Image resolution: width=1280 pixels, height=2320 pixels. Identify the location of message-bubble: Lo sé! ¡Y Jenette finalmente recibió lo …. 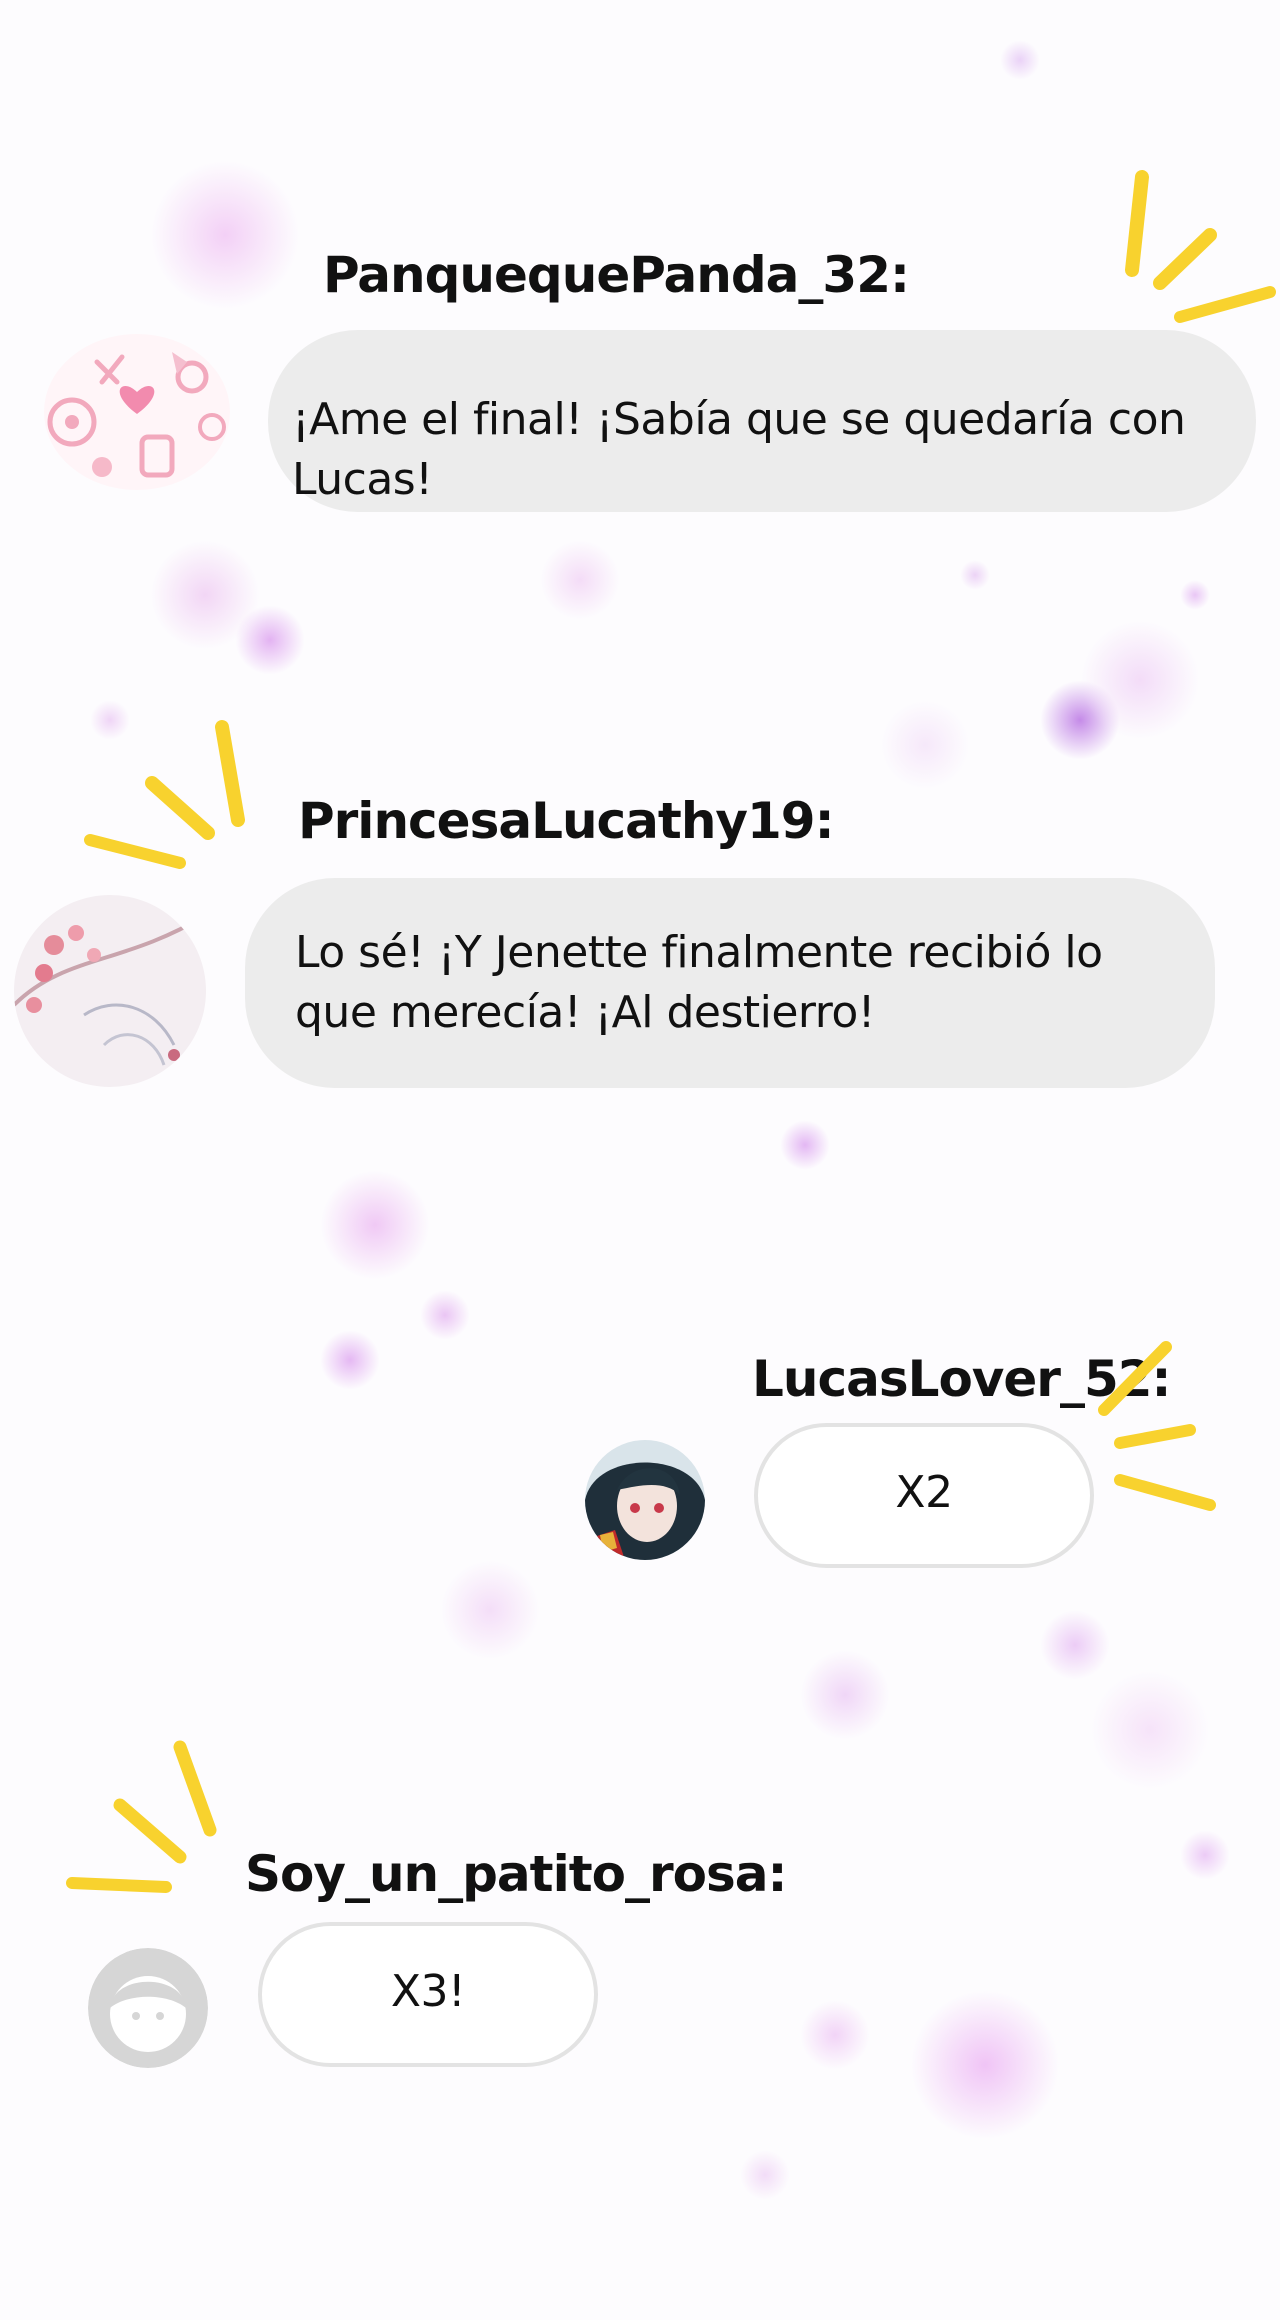
(730, 983).